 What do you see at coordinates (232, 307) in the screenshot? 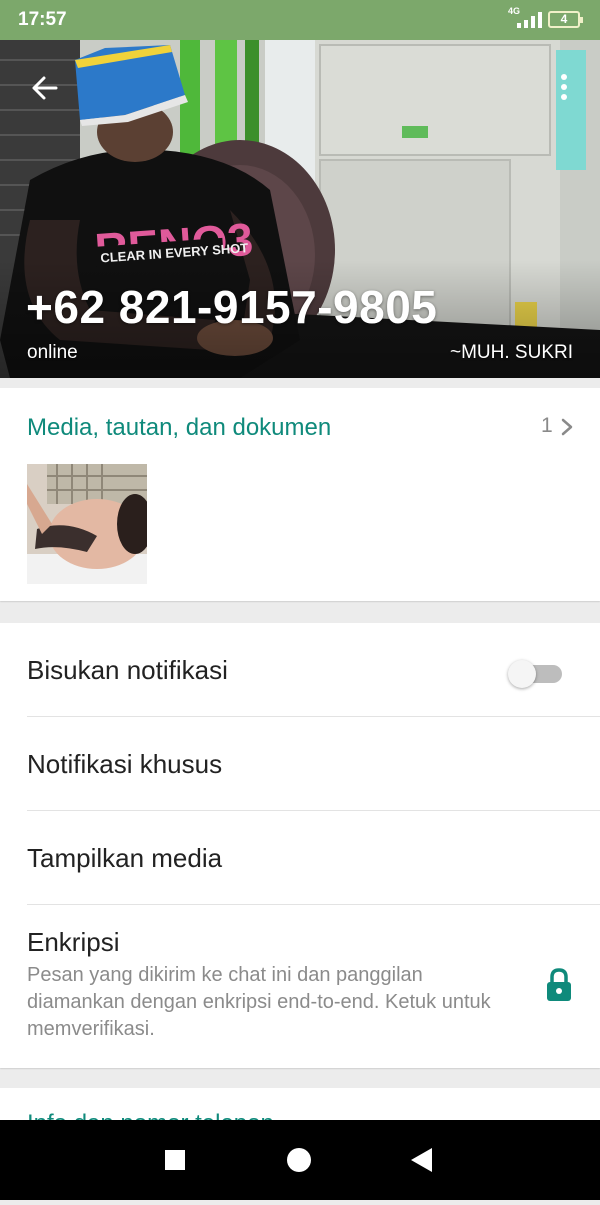
I see `contact-phone-number: +62 821-9157-9805` at bounding box center [232, 307].